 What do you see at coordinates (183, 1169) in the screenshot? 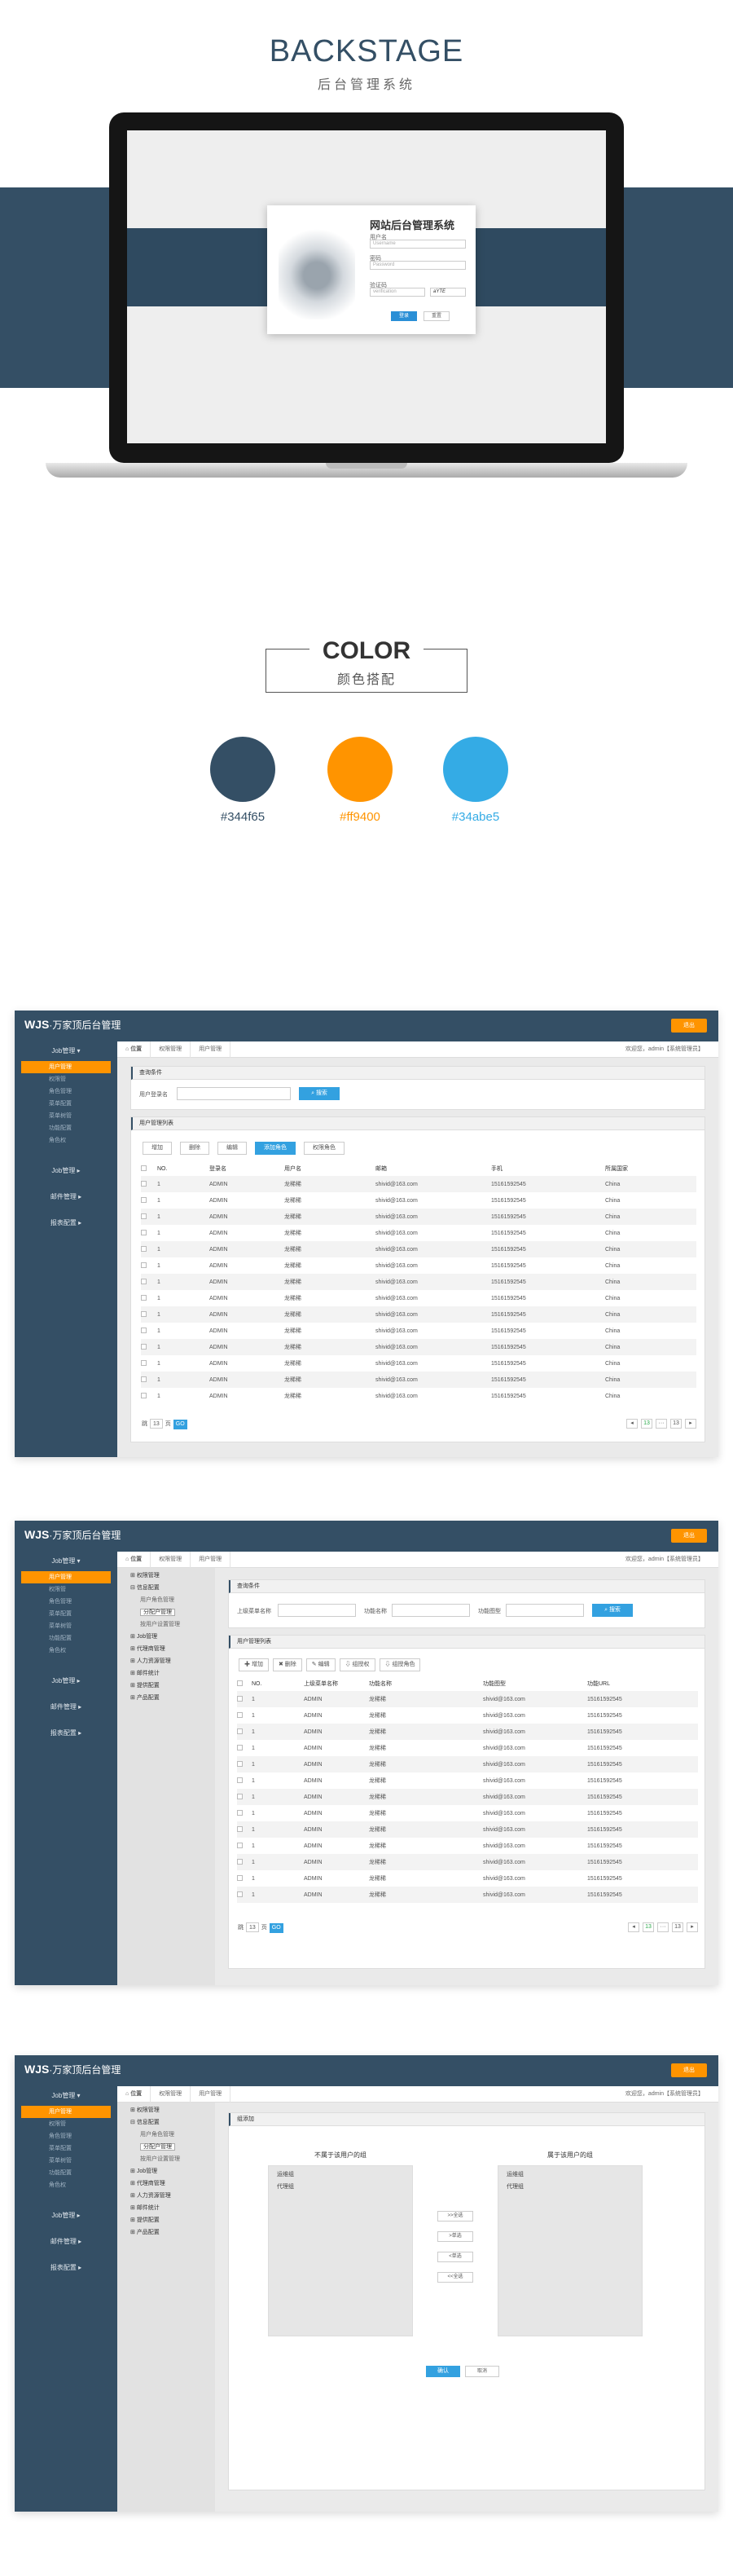
I see `col-header: NO.` at bounding box center [183, 1169].